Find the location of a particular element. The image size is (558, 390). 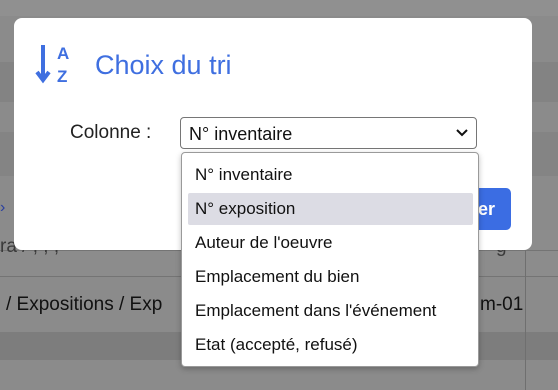

option-etat: Etat (accepté, refusé) is located at coordinates (330, 345).